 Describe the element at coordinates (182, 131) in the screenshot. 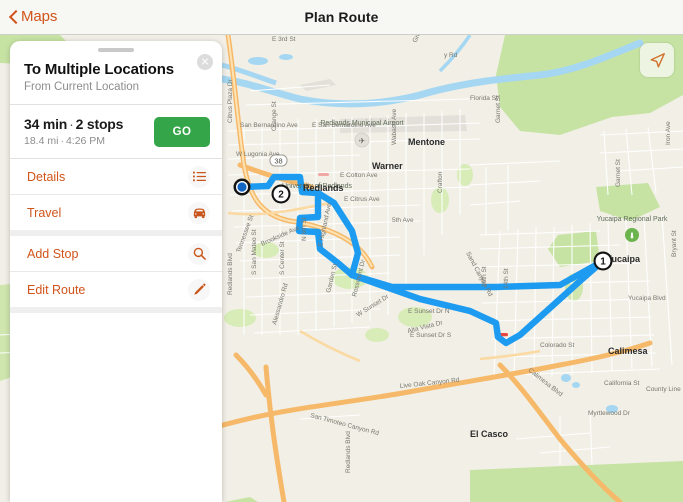

I see `go-button: GO` at that location.